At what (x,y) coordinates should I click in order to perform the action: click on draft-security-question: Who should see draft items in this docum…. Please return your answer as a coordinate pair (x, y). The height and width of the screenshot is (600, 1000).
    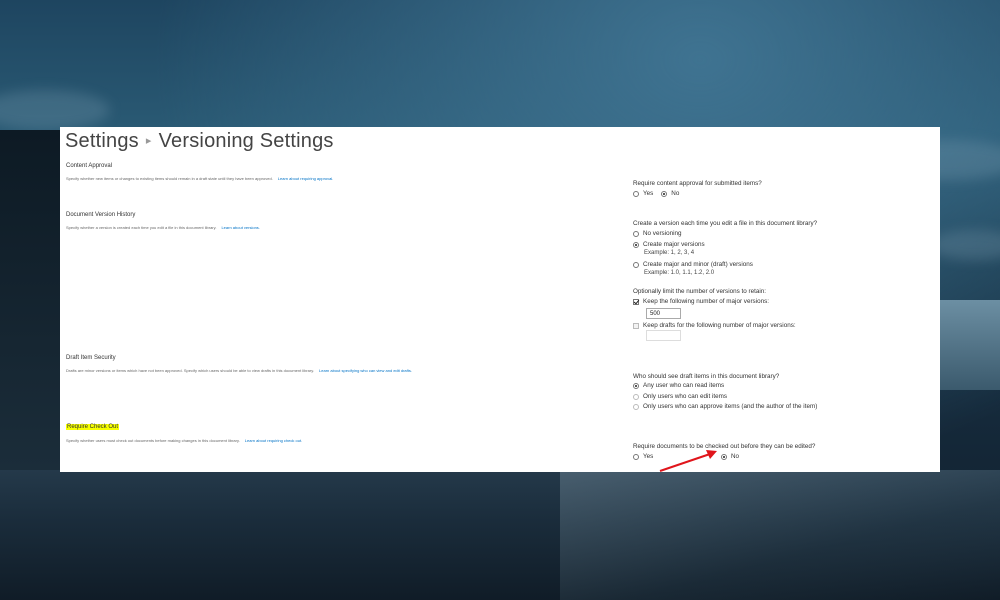
    Looking at the image, I should click on (706, 376).